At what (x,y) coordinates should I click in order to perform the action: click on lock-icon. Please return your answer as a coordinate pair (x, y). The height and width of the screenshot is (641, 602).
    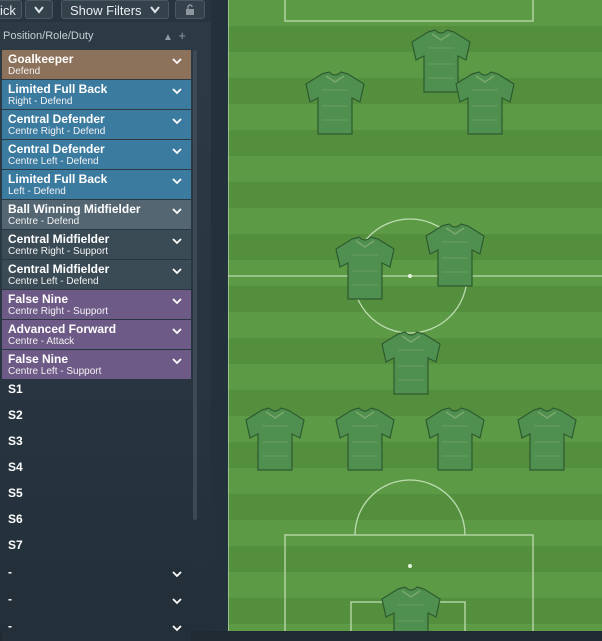
    Looking at the image, I should click on (190, 9).